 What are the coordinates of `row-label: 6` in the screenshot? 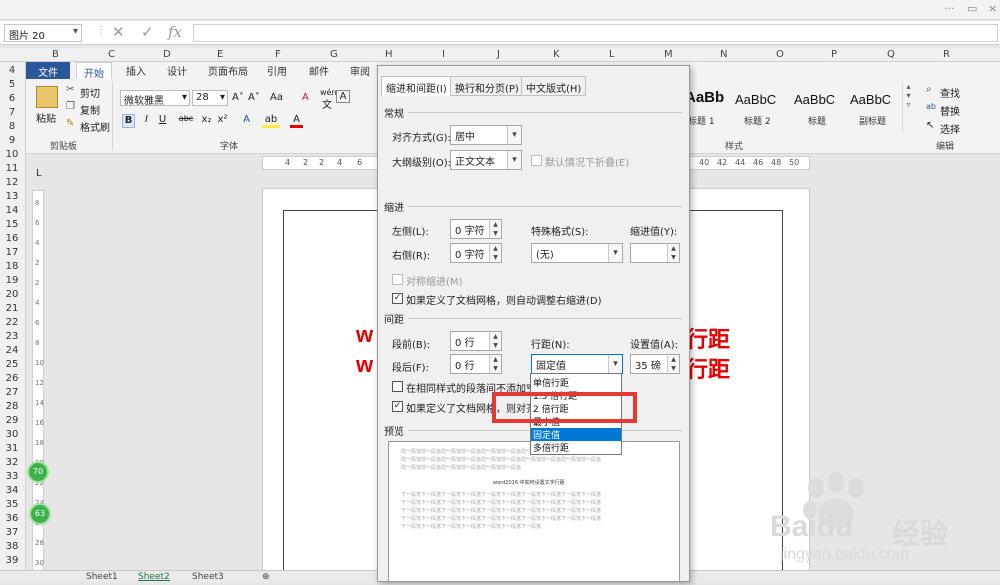 It's located at (12, 98).